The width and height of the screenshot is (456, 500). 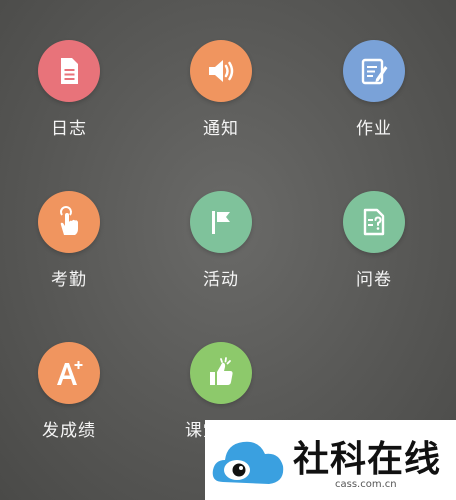 I want to click on menu-item-label: 考勤, so click(x=69, y=280).